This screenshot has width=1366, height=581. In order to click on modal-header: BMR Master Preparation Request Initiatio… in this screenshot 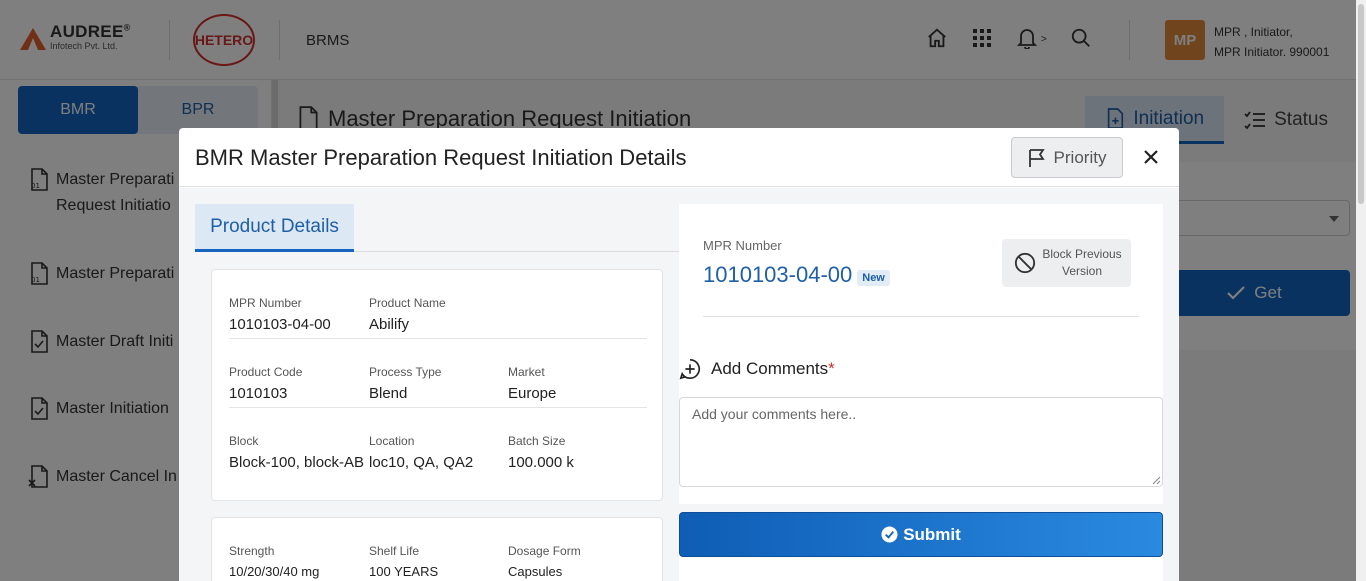, I will do `click(679, 157)`.